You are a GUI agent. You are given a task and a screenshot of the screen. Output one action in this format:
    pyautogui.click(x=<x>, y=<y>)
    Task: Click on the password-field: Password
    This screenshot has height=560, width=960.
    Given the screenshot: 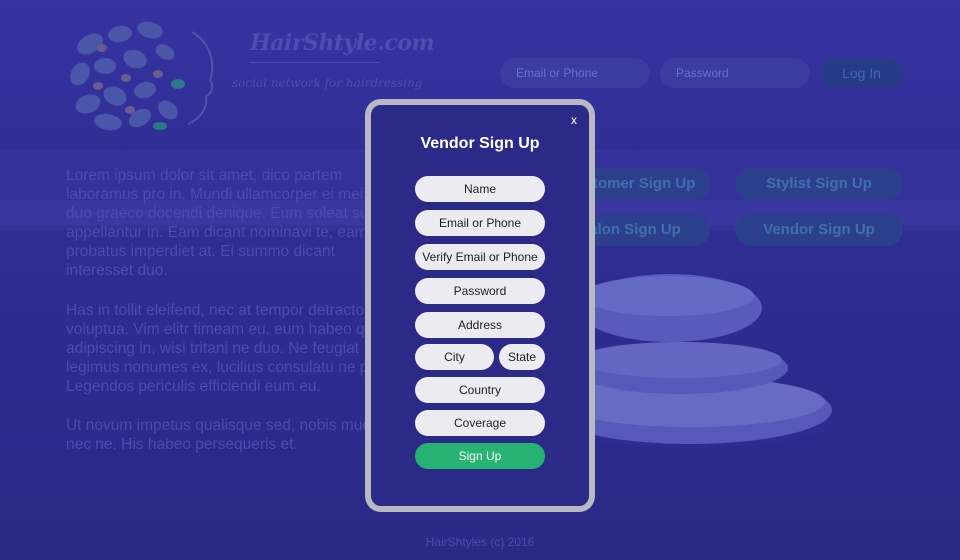 What is the action you would take?
    pyautogui.click(x=480, y=291)
    